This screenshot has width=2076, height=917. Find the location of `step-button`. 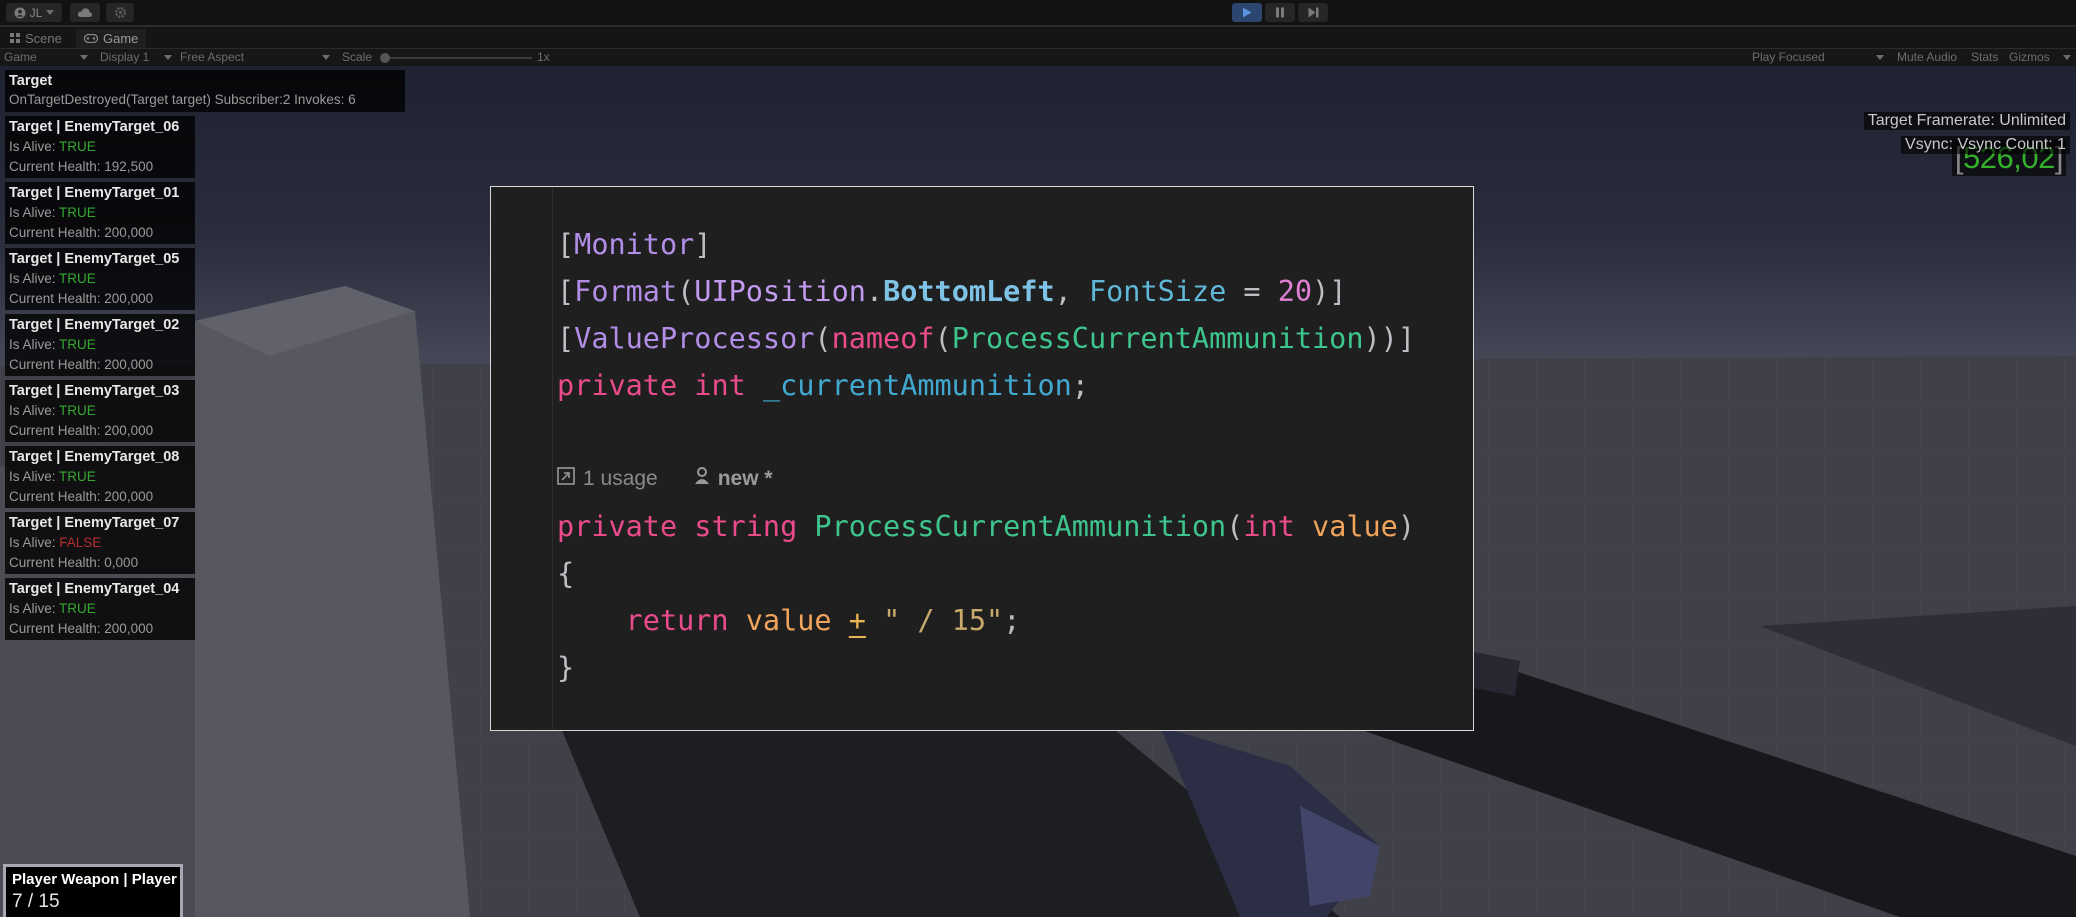

step-button is located at coordinates (1313, 12).